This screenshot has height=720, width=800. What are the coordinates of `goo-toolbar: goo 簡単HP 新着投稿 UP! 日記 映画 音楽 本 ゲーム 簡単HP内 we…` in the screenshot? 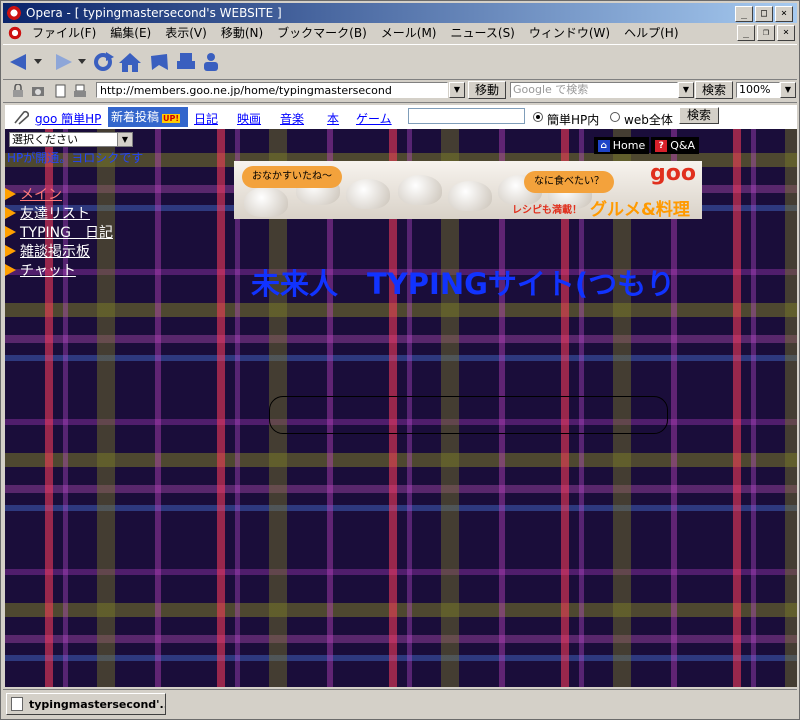 It's located at (401, 117).